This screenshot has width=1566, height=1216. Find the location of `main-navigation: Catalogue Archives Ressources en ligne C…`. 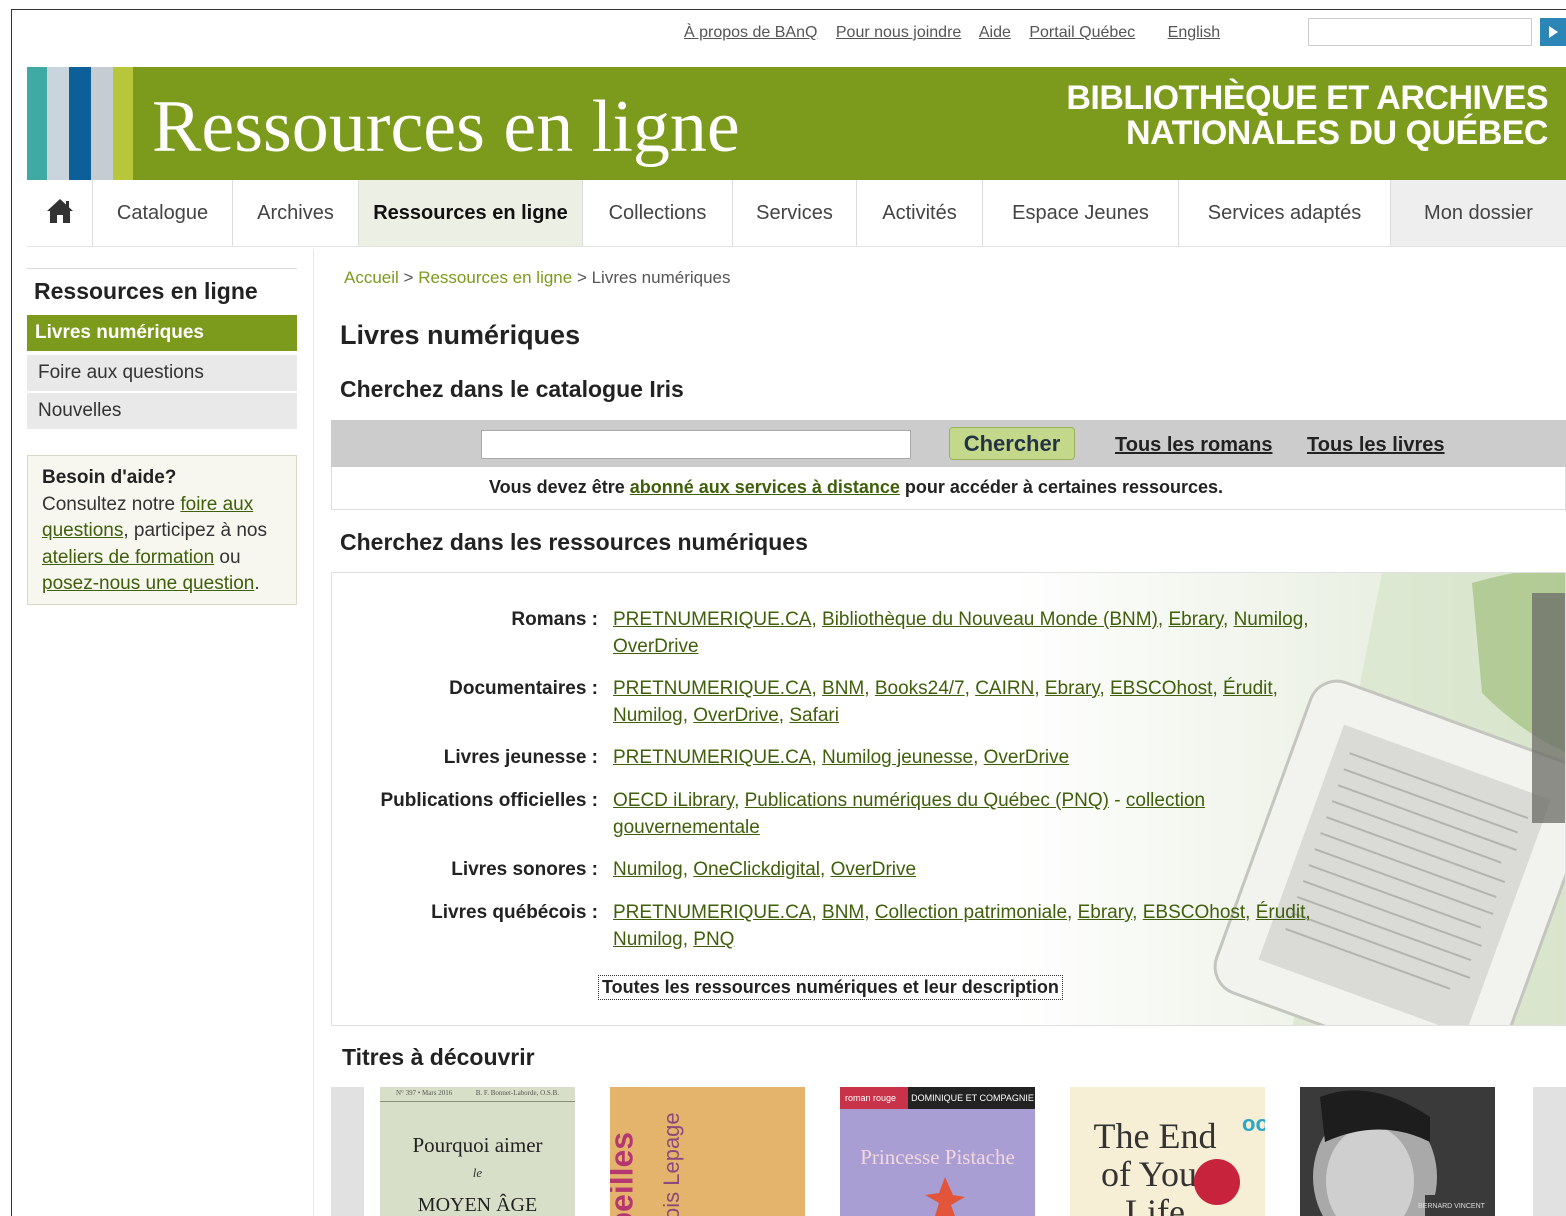

main-navigation: Catalogue Archives Ressources en ligne C… is located at coordinates (796, 213).